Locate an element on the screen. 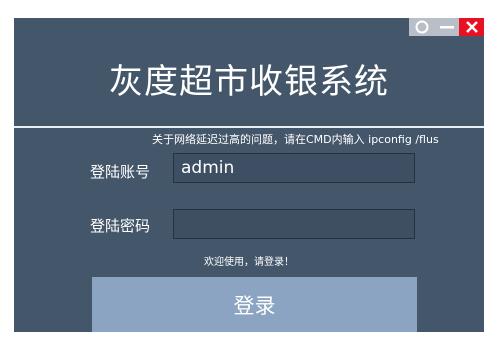  close-button is located at coordinates (471, 27).